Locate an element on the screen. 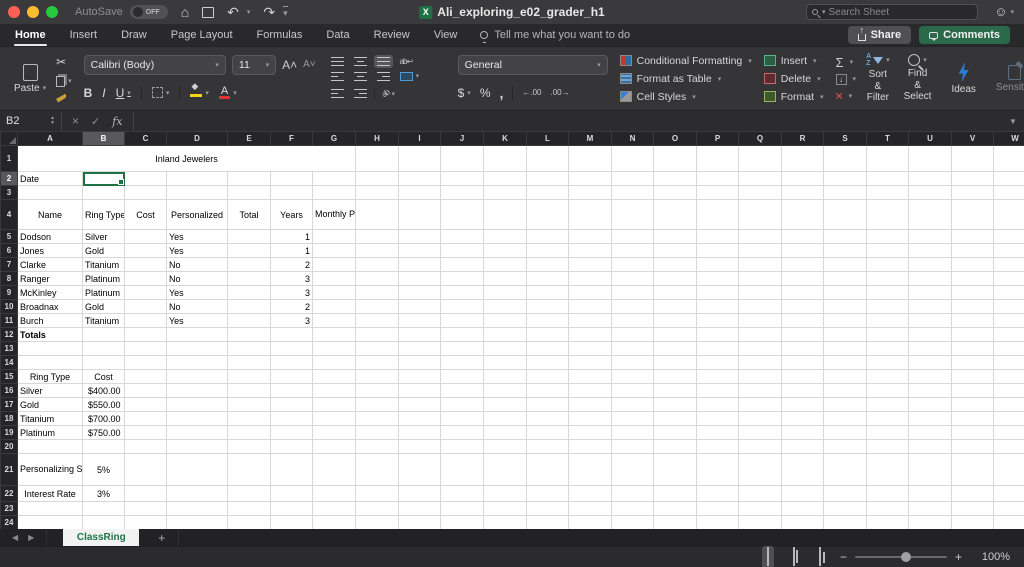 This screenshot has height=567, width=1024. cell-I22 is located at coordinates (419, 493).